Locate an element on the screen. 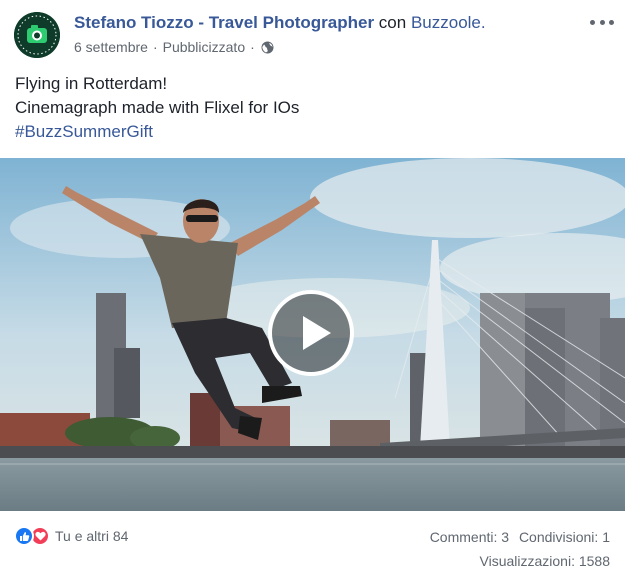 The image size is (625, 587). post-meta: 6 settembre · Pubblicizzato · is located at coordinates (174, 47).